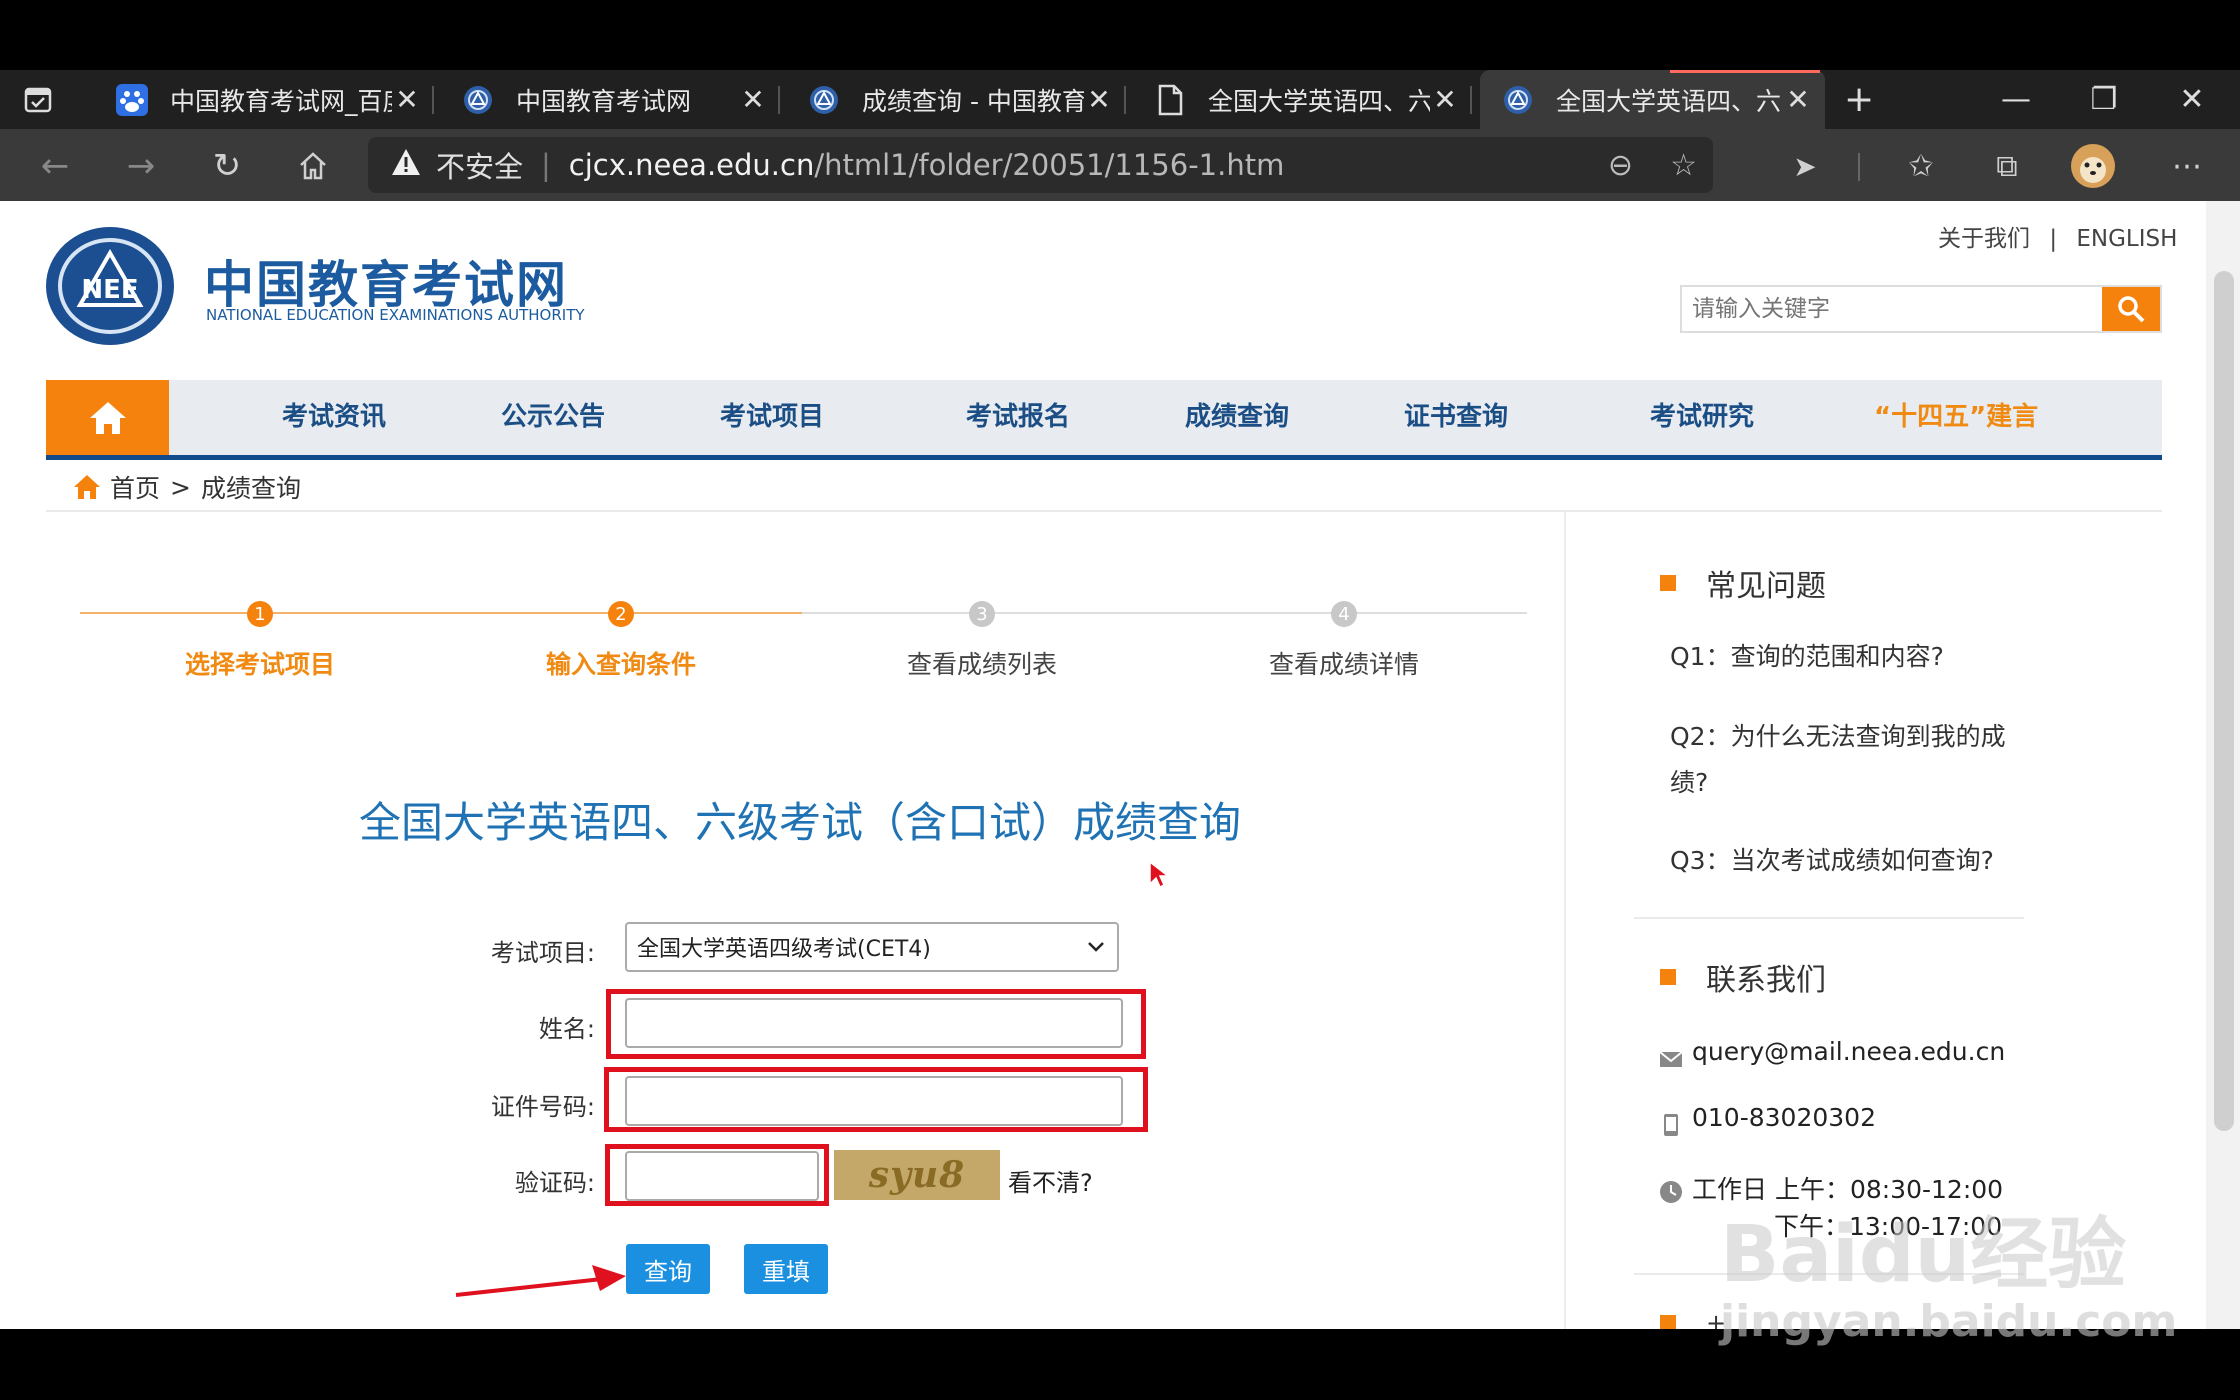 This screenshot has height=1400, width=2240. What do you see at coordinates (722, 1176) in the screenshot?
I see `captcha-input` at bounding box center [722, 1176].